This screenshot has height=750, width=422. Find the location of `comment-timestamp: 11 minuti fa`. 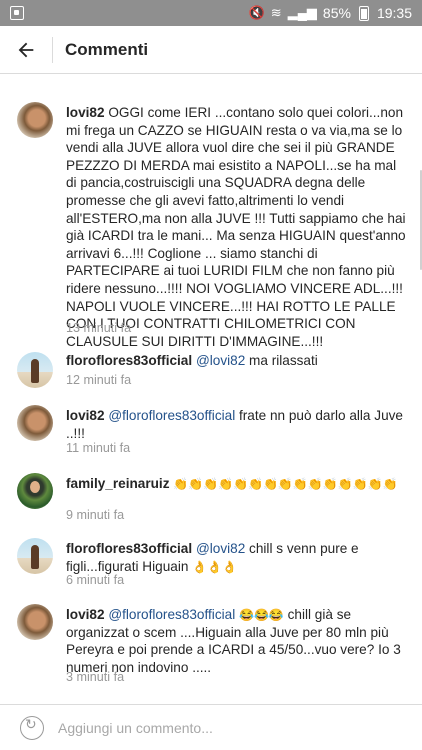

comment-timestamp: 11 minuti fa is located at coordinates (98, 448).